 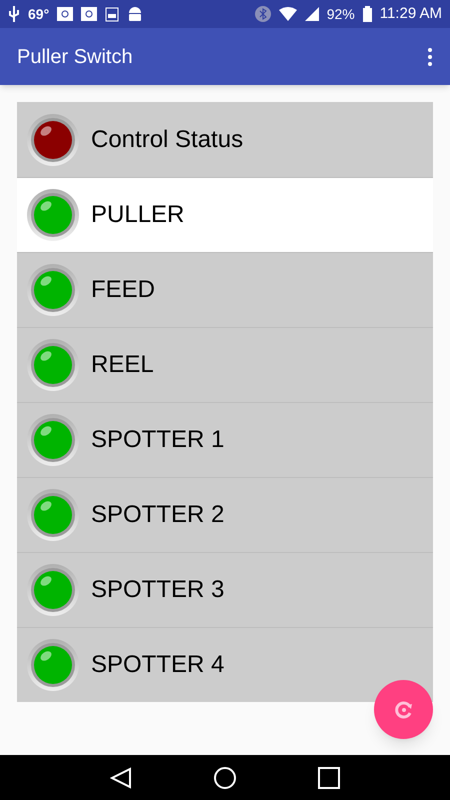 What do you see at coordinates (404, 710) in the screenshot?
I see `refresh-icon` at bounding box center [404, 710].